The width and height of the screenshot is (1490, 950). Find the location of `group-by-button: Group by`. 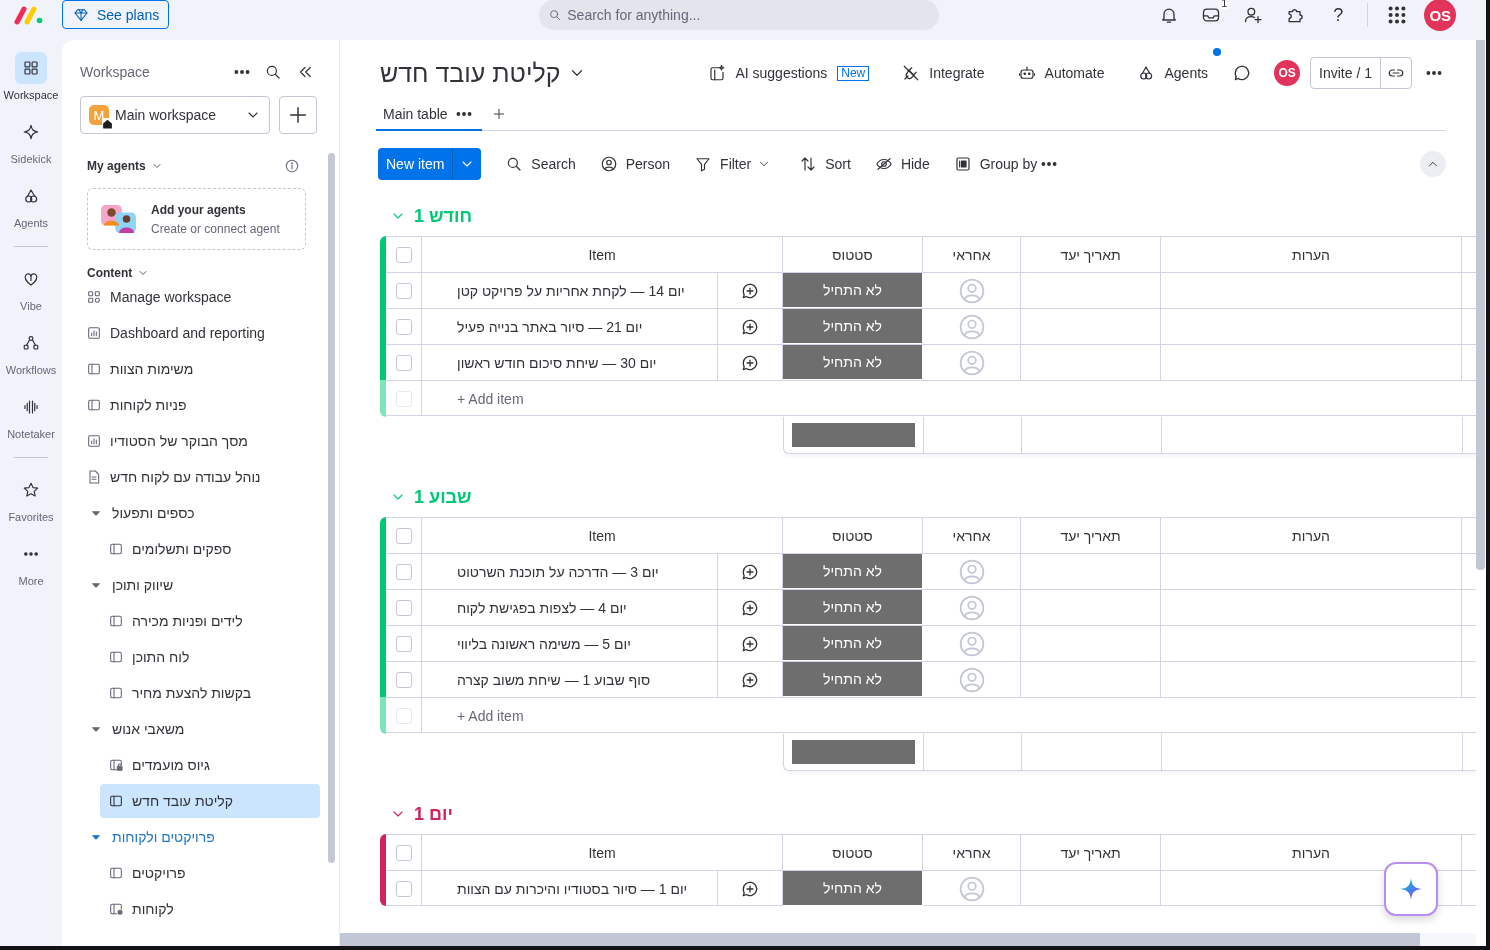

group-by-button: Group by is located at coordinates (995, 164).